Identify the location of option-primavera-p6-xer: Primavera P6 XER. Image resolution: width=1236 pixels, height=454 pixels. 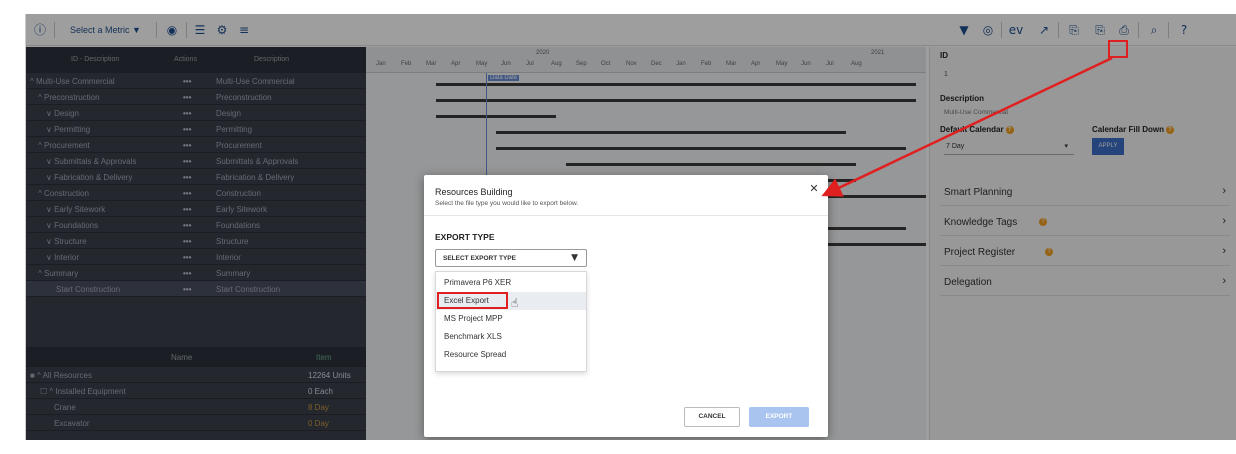
(511, 283).